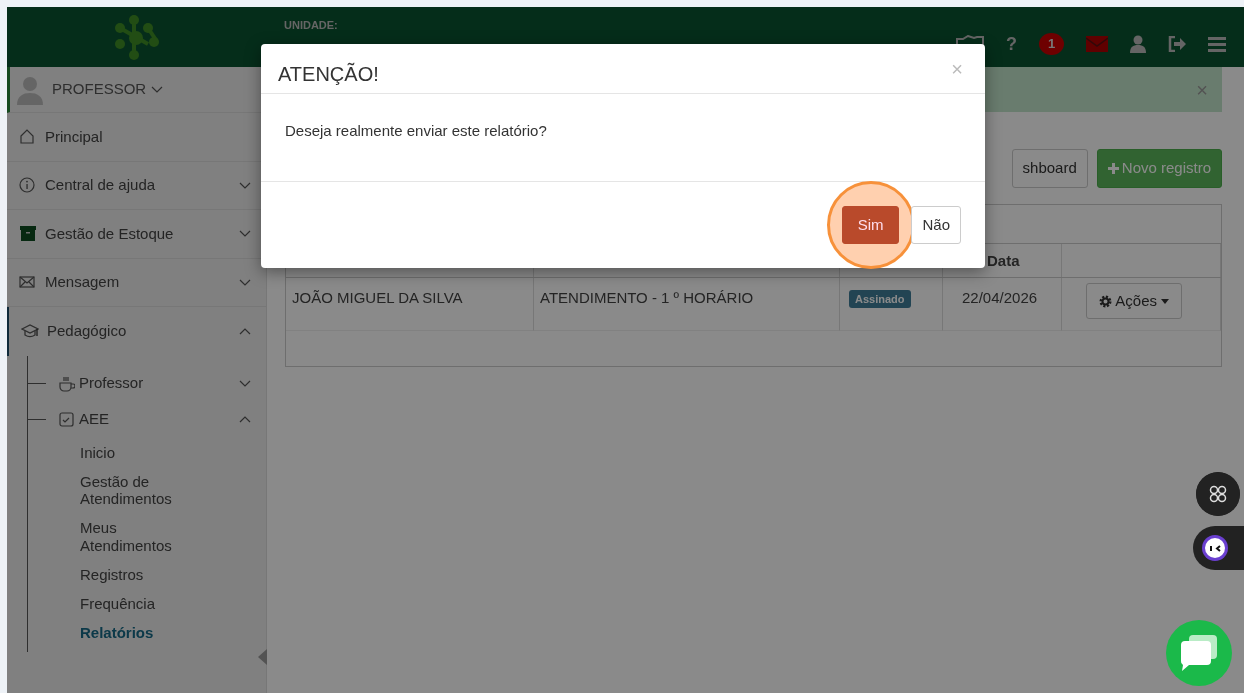 The height and width of the screenshot is (693, 1244). What do you see at coordinates (1159, 168) in the screenshot?
I see `toolbar-button: Novo registro` at bounding box center [1159, 168].